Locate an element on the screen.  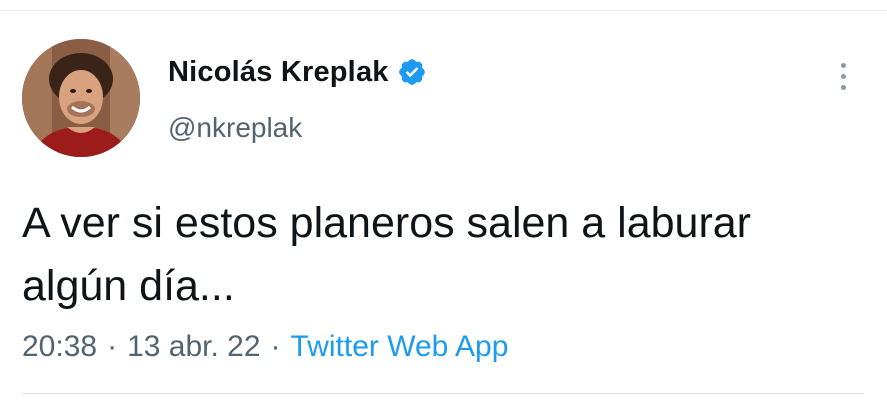
user-handle: @nkreplak is located at coordinates (235, 128).